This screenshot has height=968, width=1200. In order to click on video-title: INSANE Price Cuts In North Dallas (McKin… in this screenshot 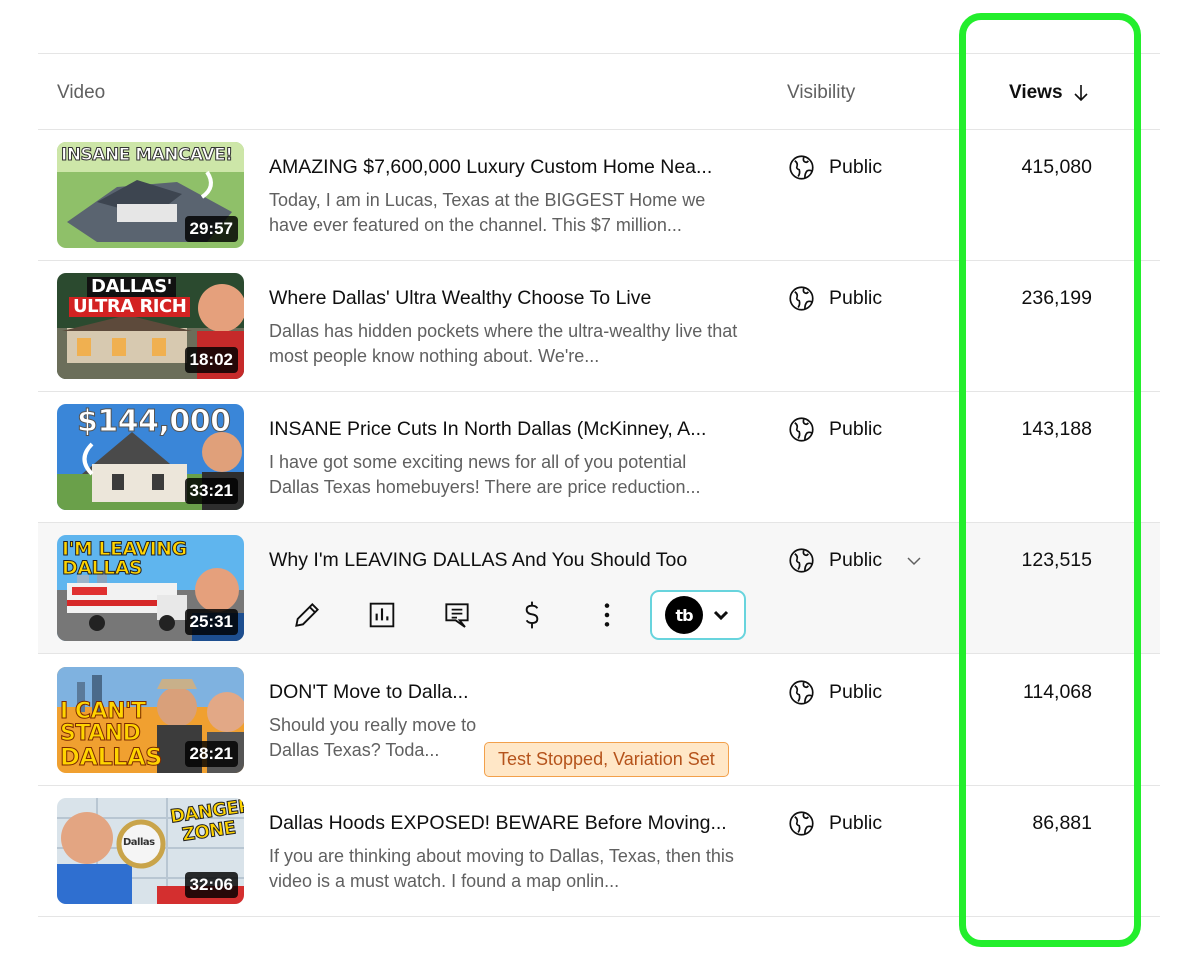, I will do `click(504, 429)`.